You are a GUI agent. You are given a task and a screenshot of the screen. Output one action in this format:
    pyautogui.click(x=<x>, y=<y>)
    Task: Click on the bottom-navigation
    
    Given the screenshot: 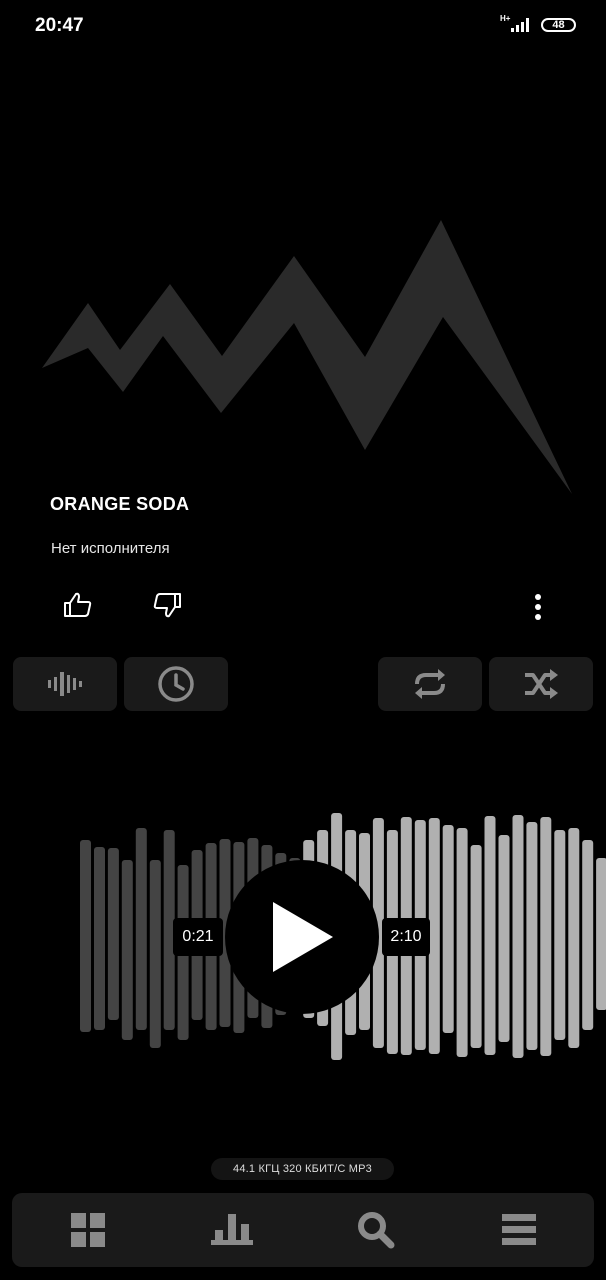 What is the action you would take?
    pyautogui.click(x=303, y=1230)
    